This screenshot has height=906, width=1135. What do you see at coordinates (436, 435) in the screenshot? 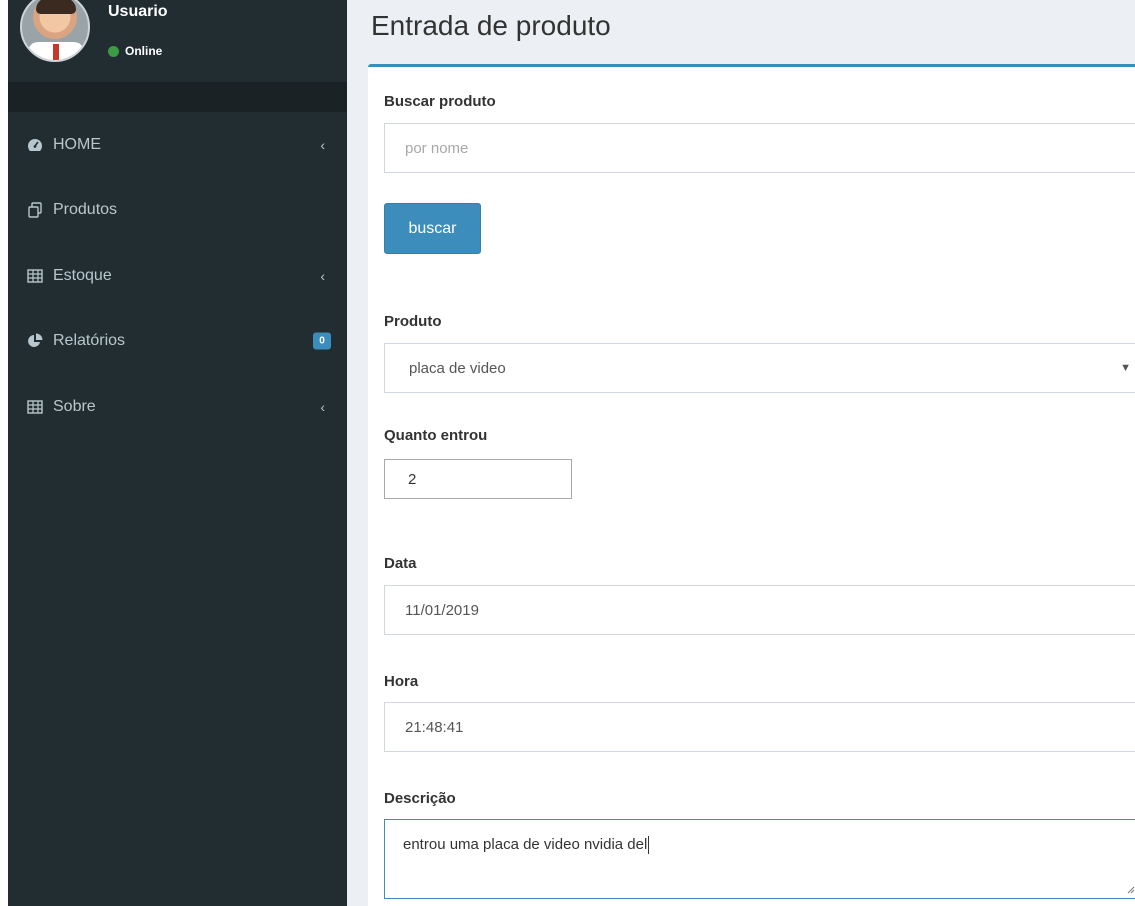
I see `quantity-label: Quanto entrou` at bounding box center [436, 435].